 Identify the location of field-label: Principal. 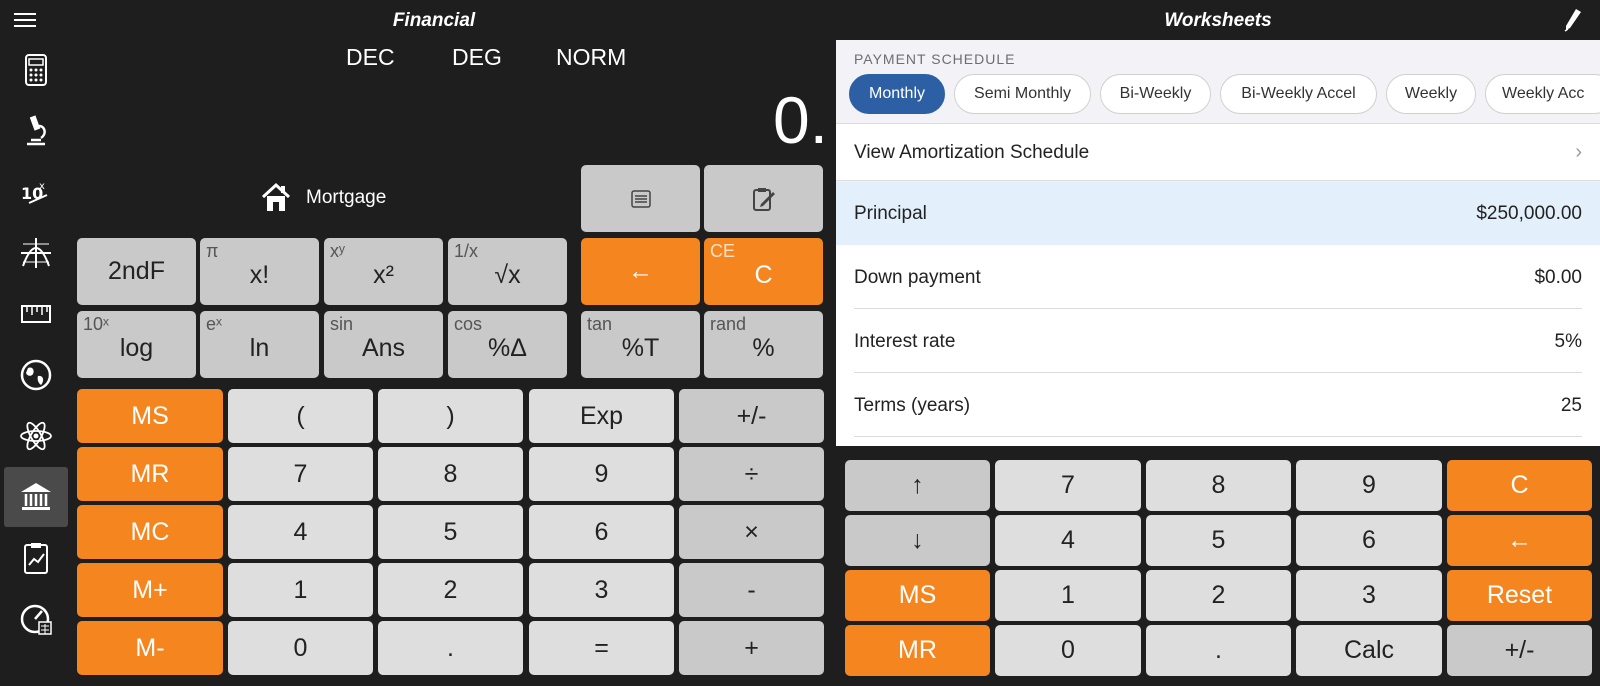
(890, 213).